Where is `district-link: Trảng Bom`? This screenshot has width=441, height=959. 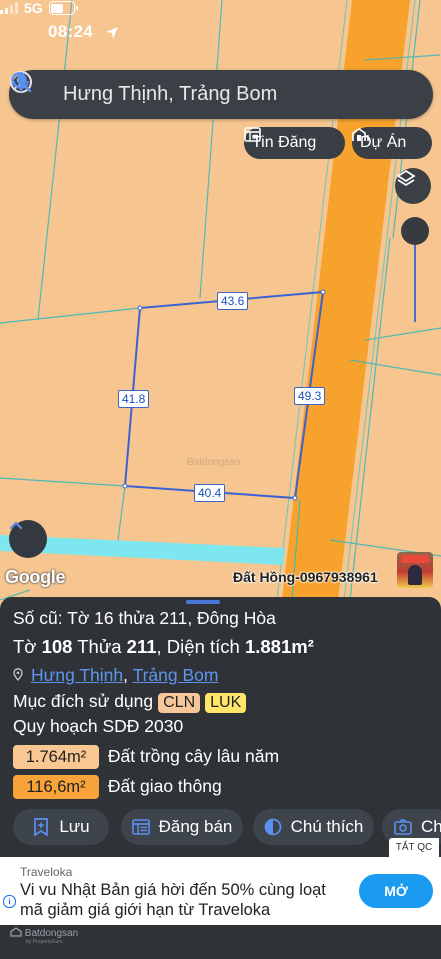 district-link: Trảng Bom is located at coordinates (176, 675).